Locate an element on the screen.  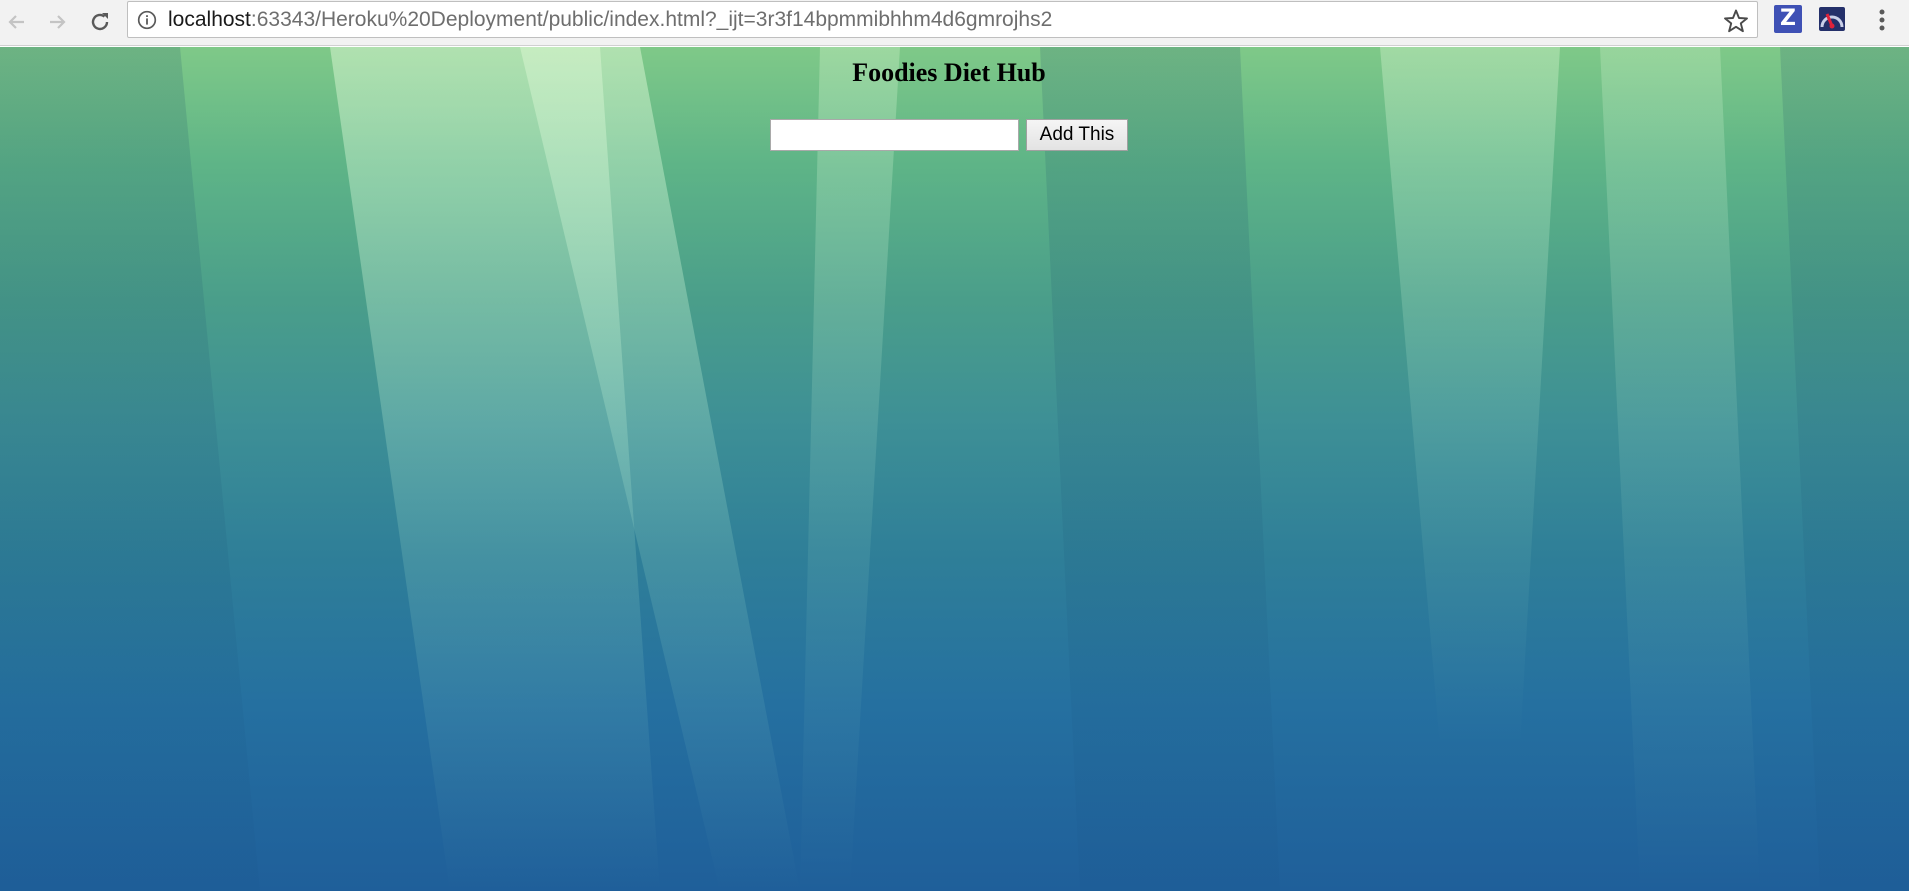
star-icon is located at coordinates (1736, 21).